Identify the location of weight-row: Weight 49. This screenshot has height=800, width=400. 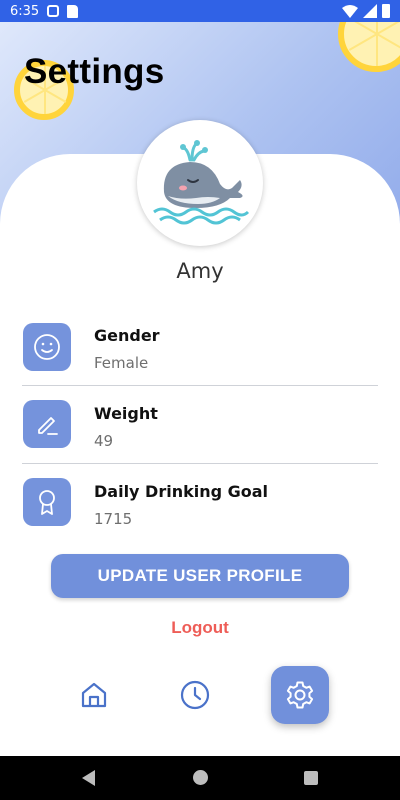
(200, 425).